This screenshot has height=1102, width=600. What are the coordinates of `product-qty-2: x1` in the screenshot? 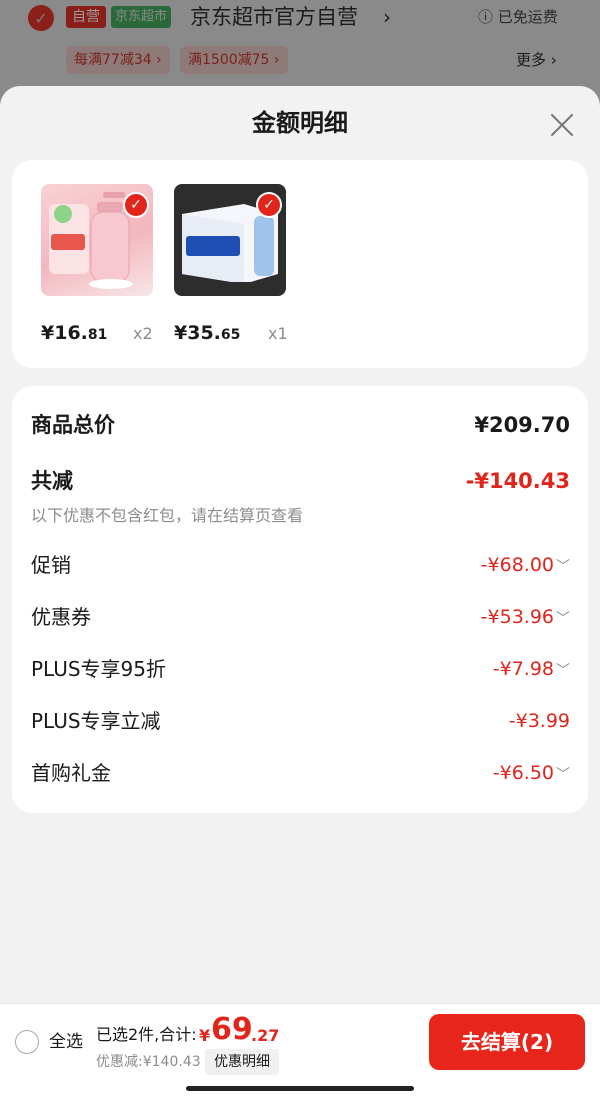 It's located at (278, 333).